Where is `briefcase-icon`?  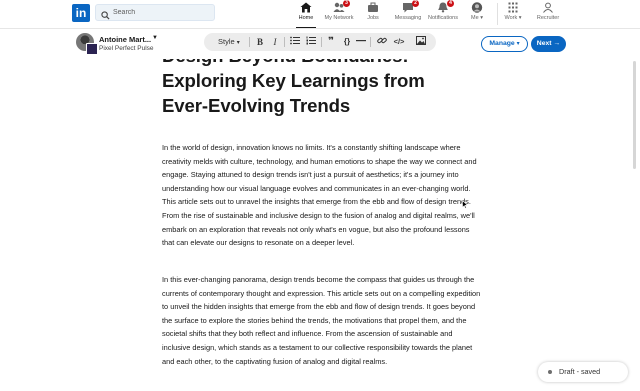 briefcase-icon is located at coordinates (373, 7).